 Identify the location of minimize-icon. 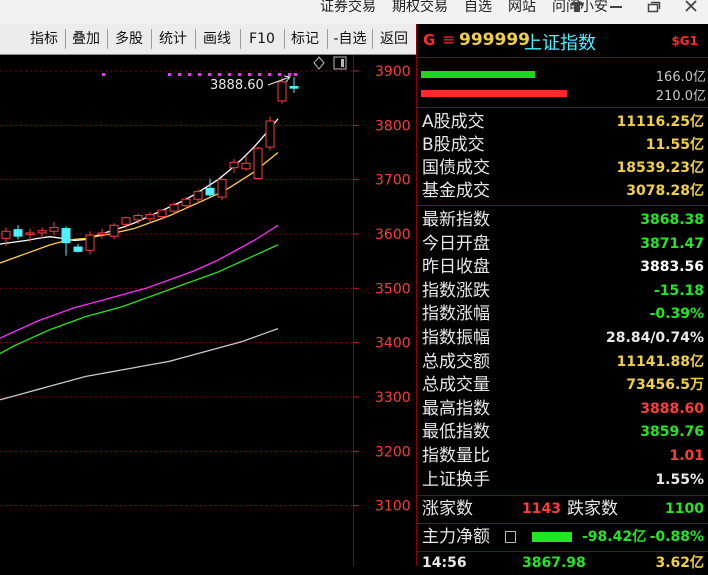
(616, 7).